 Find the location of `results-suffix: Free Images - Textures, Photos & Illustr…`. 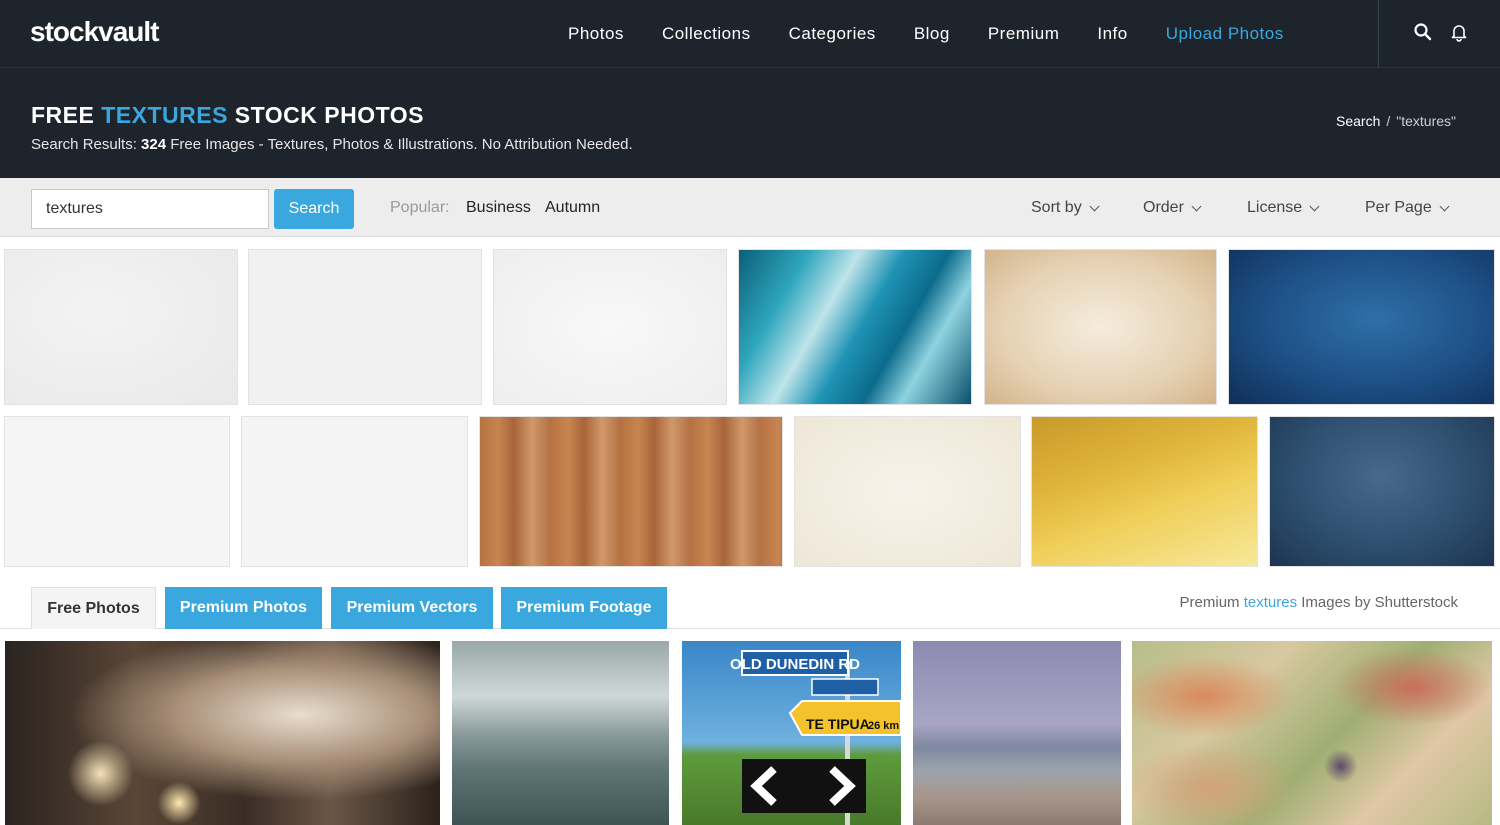

results-suffix: Free Images - Textures, Photos & Illustr… is located at coordinates (399, 144).